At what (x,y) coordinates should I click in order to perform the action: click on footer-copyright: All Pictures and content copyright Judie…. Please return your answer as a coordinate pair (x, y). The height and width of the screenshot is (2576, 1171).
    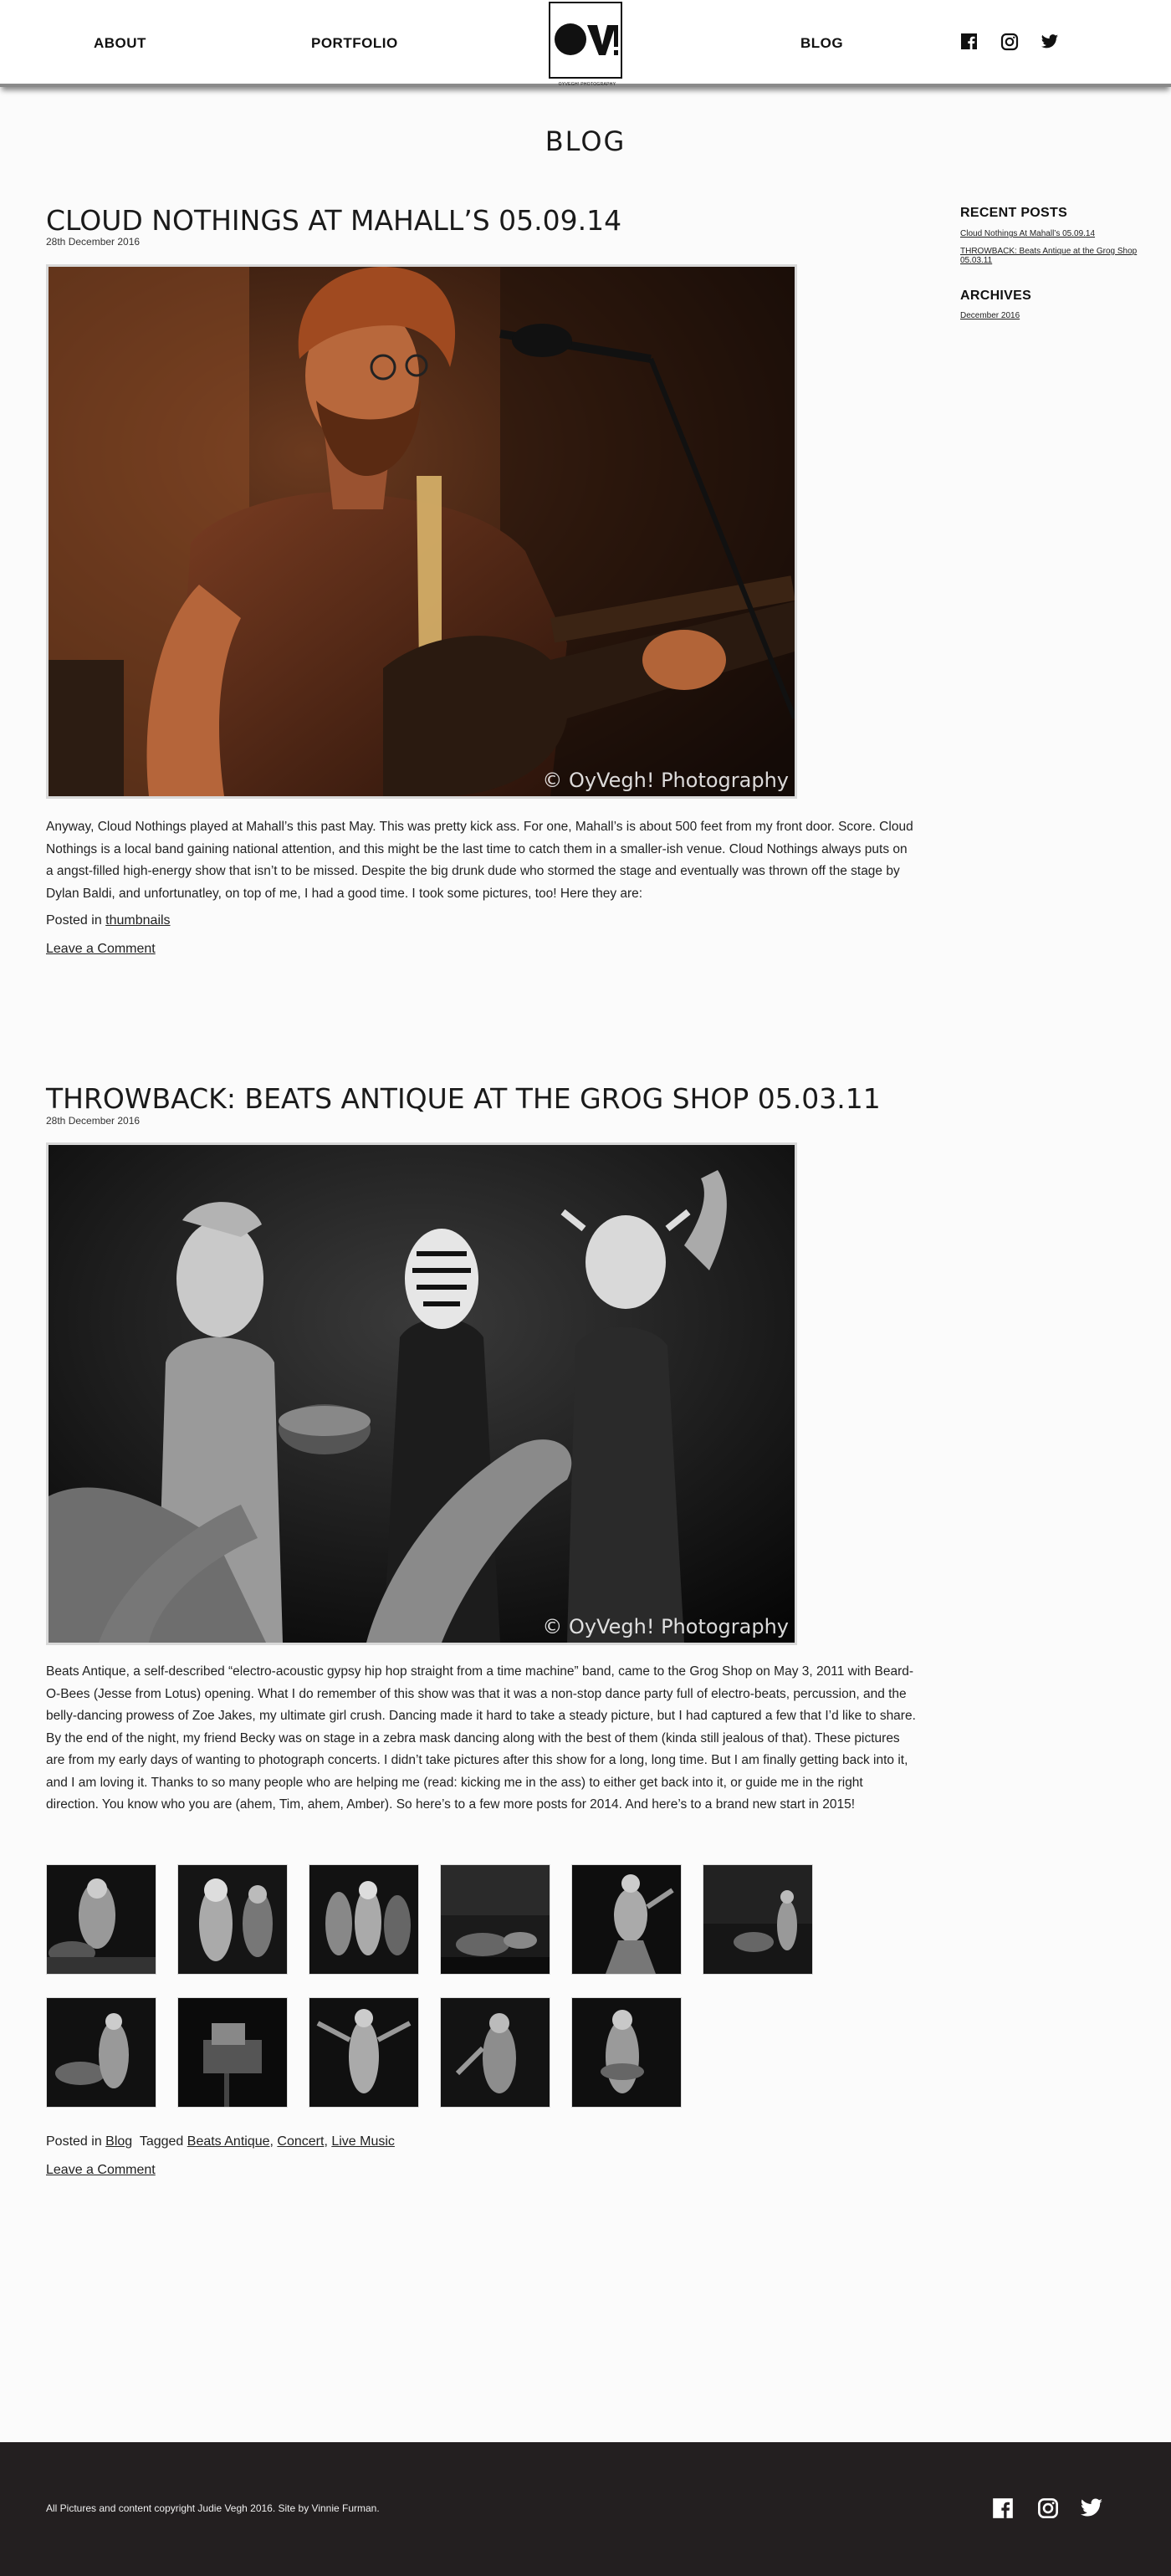
    Looking at the image, I should click on (213, 2508).